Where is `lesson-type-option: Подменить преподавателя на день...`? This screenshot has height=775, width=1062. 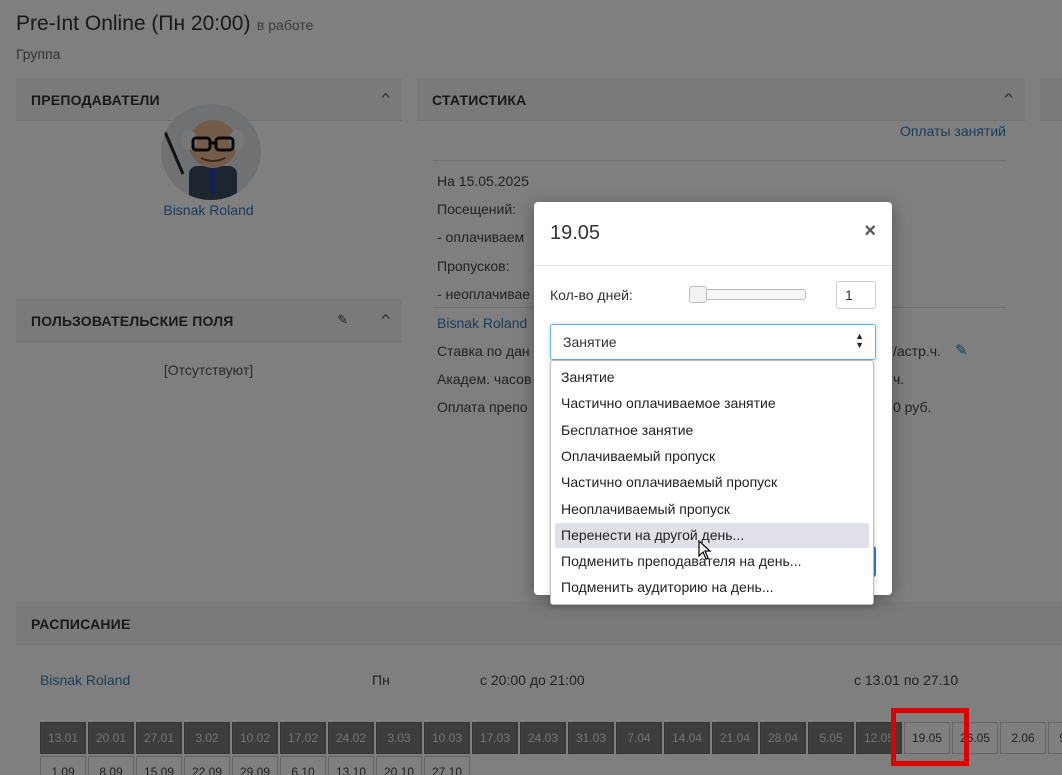 lesson-type-option: Подменить преподавателя на день... is located at coordinates (712, 561).